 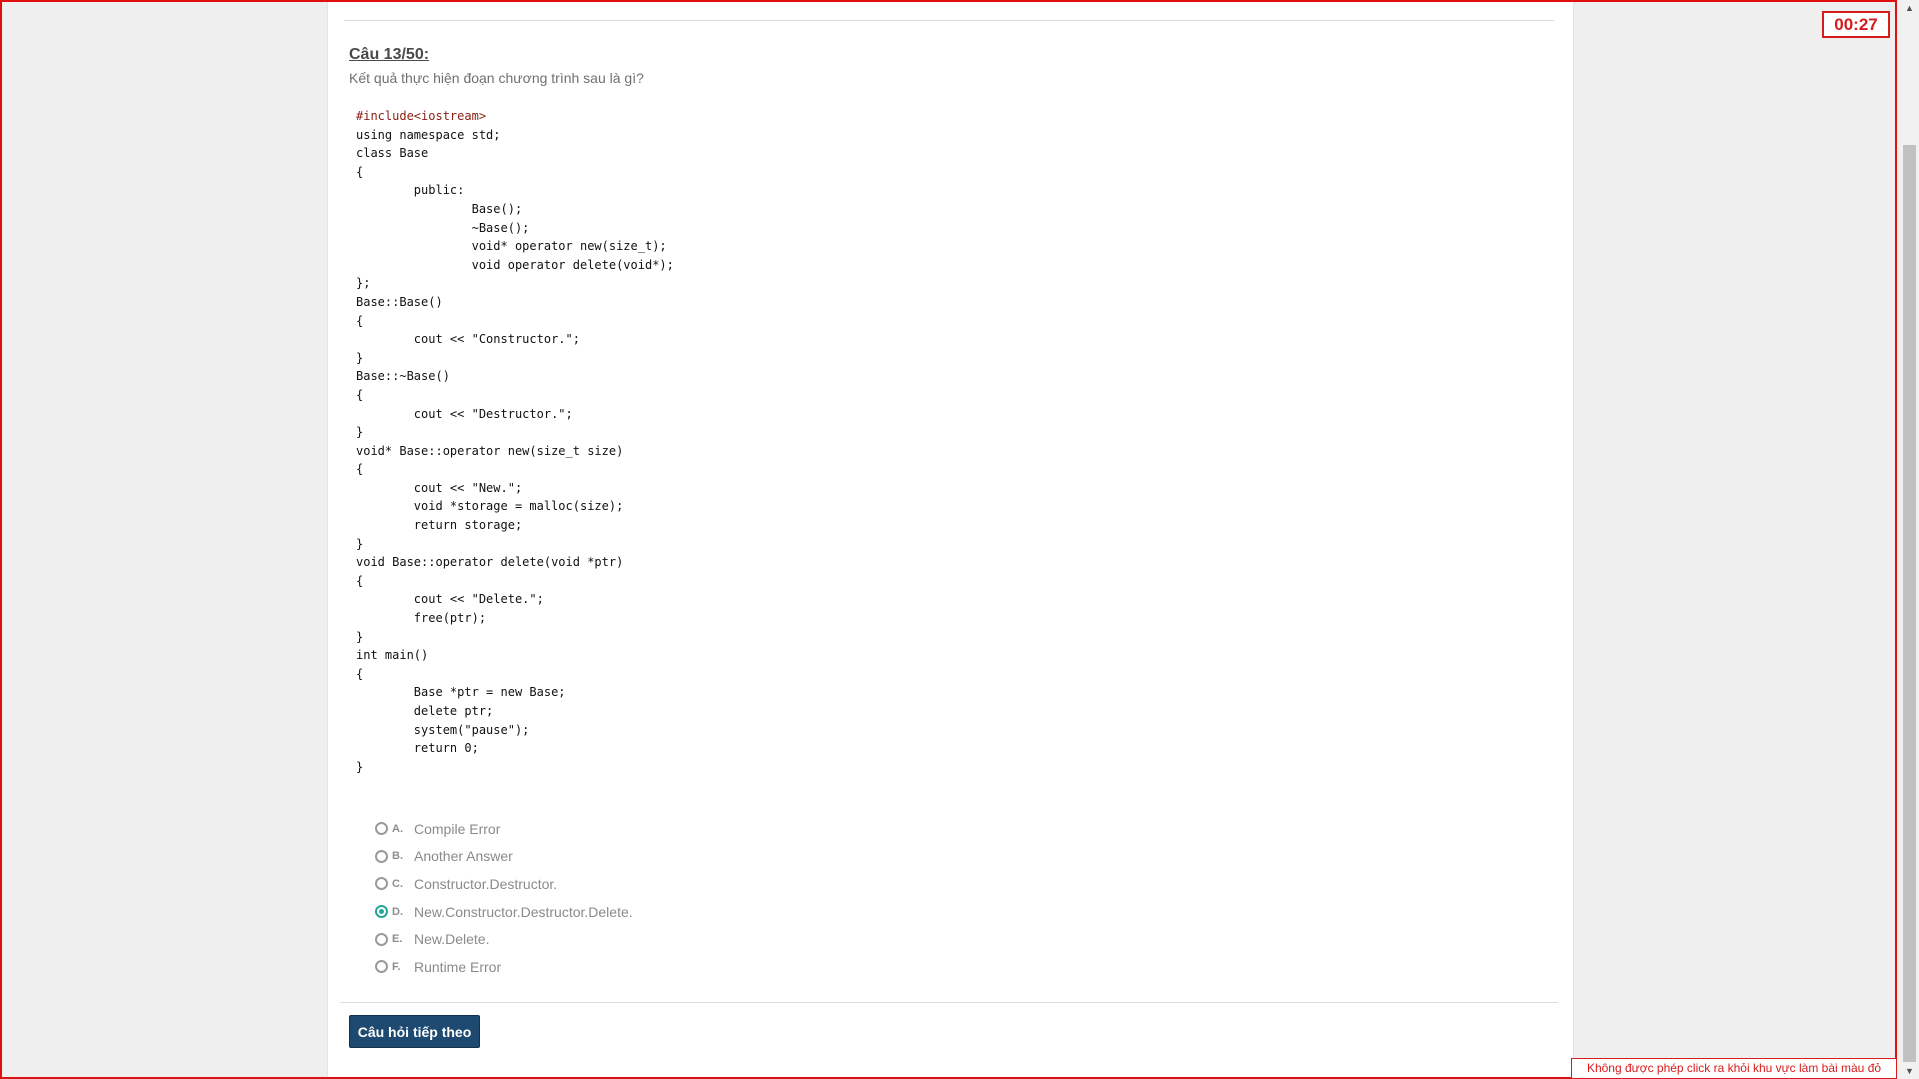 I want to click on option-text: New.Constructor.Destructor.Delete., so click(x=523, y=911).